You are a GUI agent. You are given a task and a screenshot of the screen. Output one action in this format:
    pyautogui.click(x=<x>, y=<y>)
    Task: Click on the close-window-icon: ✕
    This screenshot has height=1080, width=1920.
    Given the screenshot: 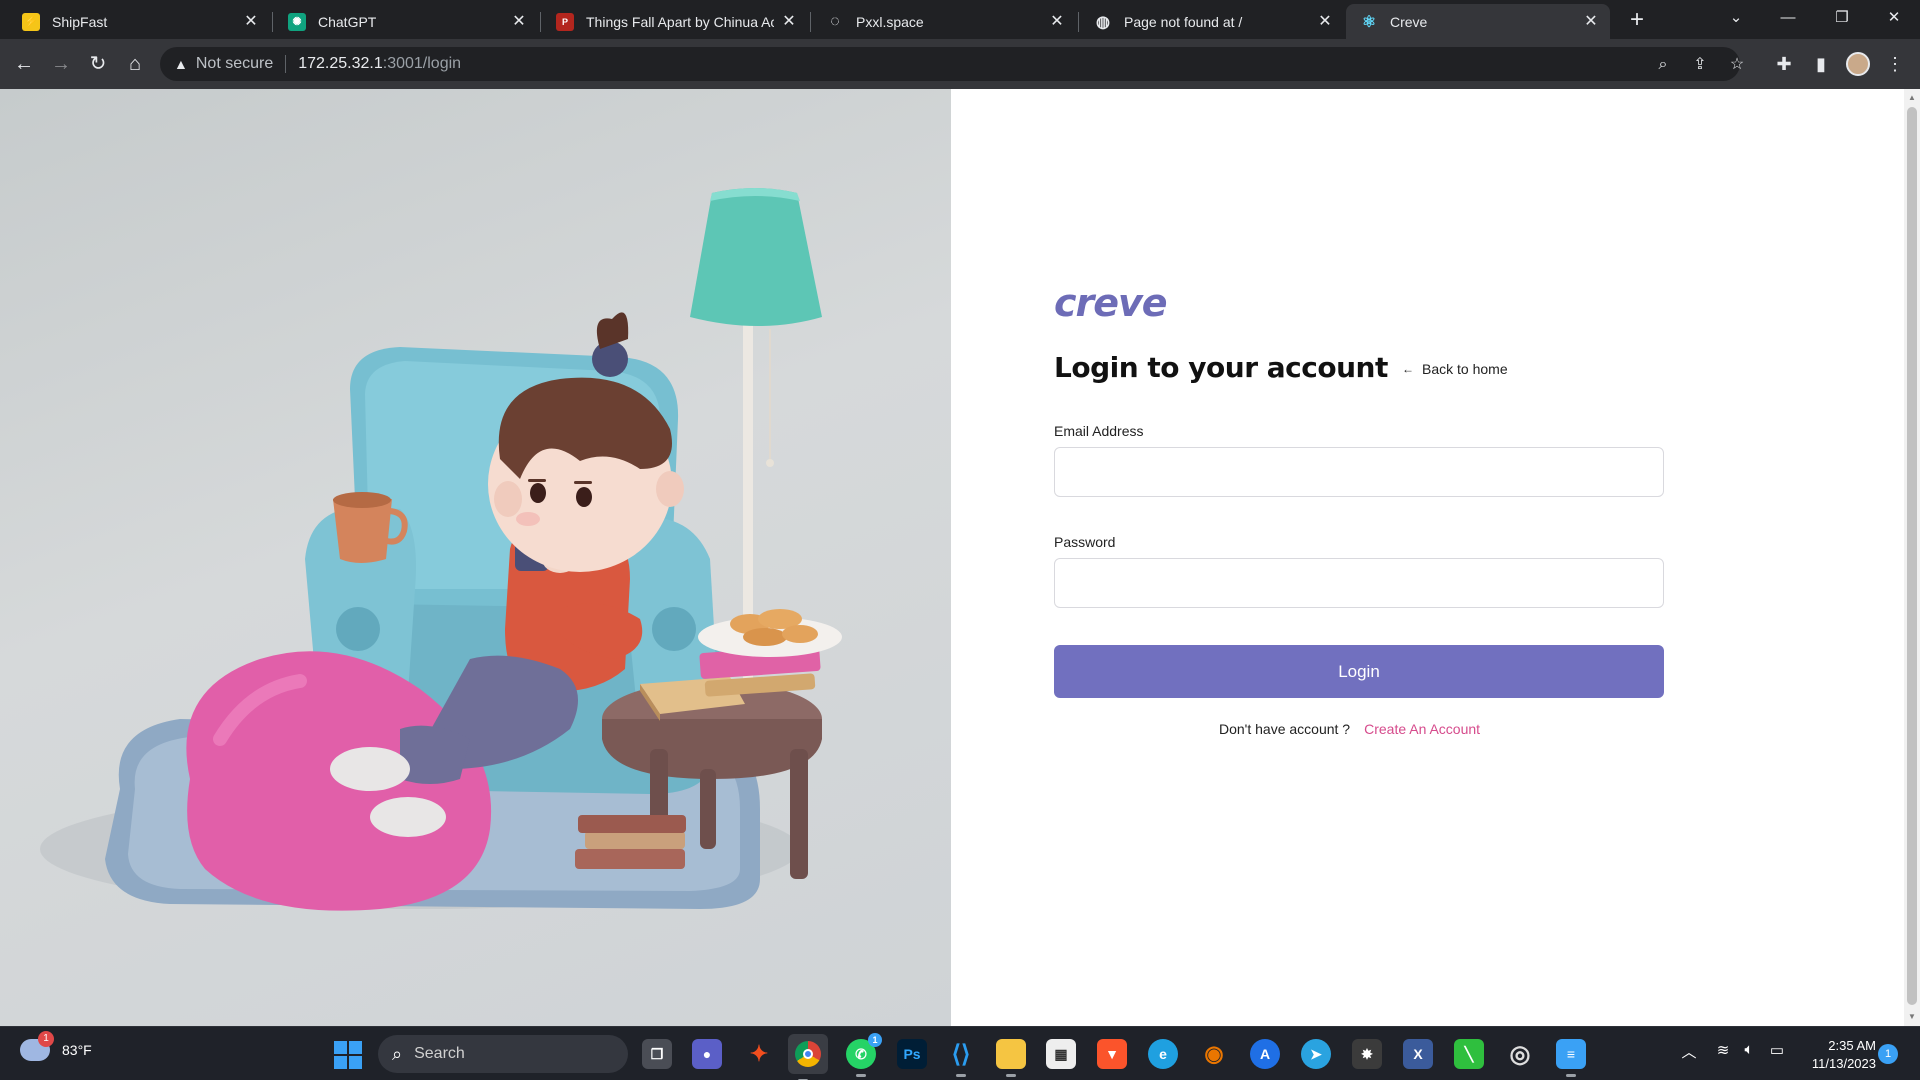 What is the action you would take?
    pyautogui.click(x=1894, y=18)
    